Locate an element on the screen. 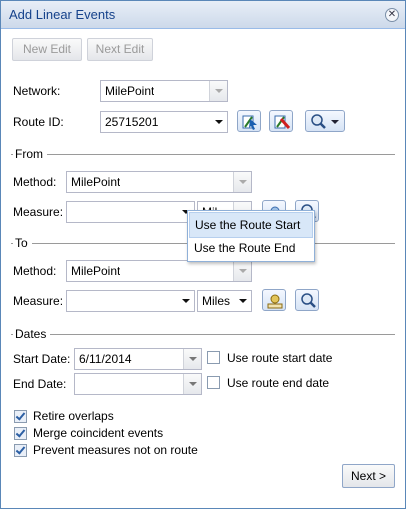 The image size is (406, 509). route-clear-icon is located at coordinates (282, 122).